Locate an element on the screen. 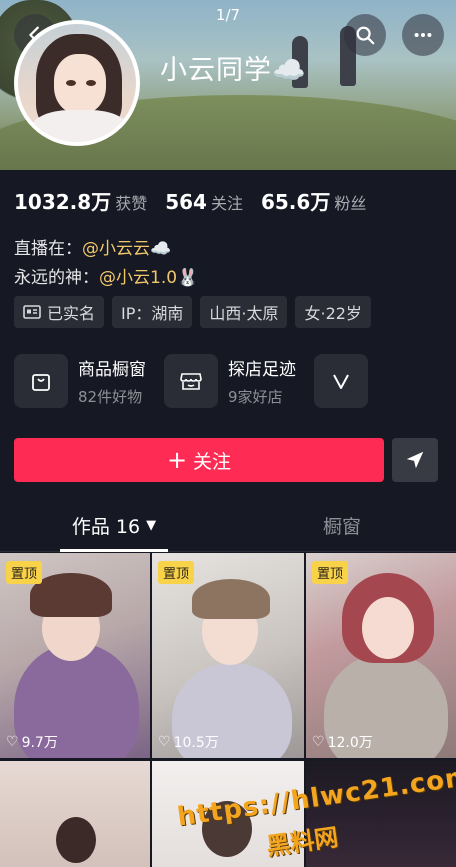  like-count: ♡ 12.0万 is located at coordinates (342, 742).